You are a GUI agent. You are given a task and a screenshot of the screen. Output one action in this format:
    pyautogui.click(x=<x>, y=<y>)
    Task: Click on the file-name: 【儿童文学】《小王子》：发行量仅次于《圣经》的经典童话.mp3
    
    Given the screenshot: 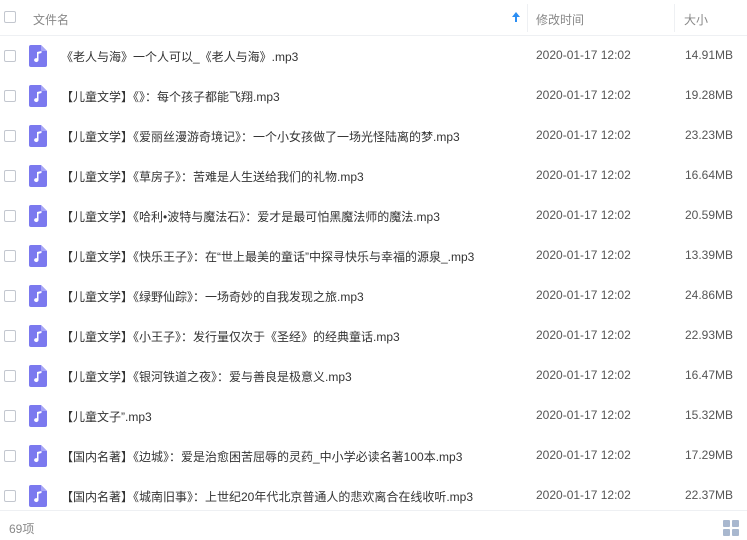 What is the action you would take?
    pyautogui.click(x=291, y=336)
    